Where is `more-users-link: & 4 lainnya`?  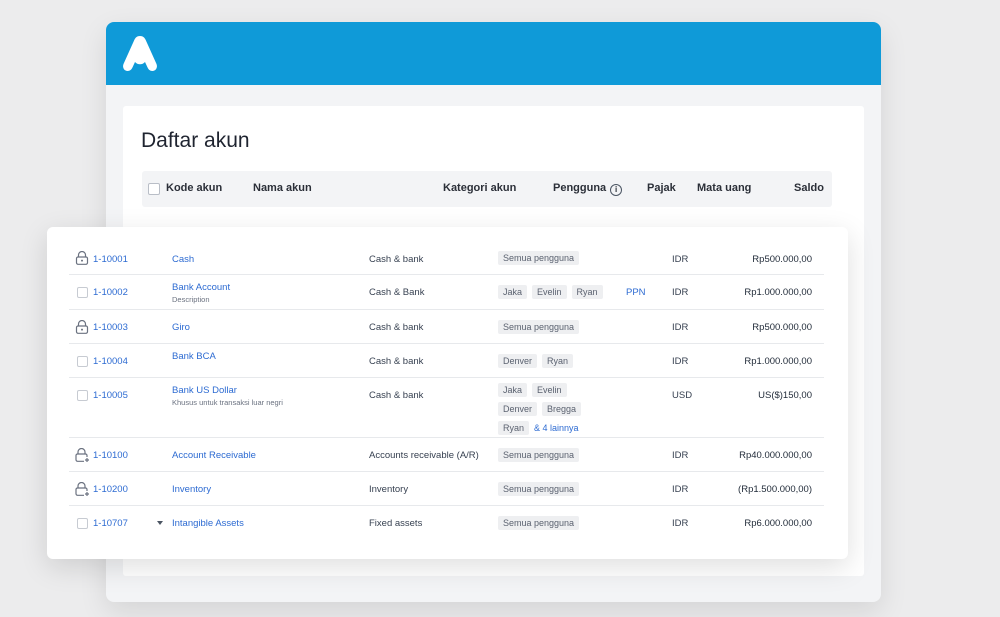
more-users-link: & 4 lainnya is located at coordinates (556, 428).